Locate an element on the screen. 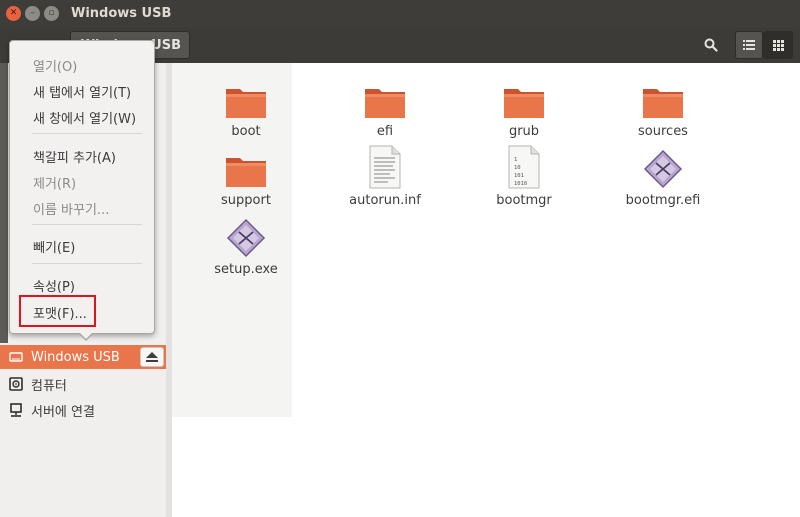  file-name: autorun.inf is located at coordinates (385, 200).